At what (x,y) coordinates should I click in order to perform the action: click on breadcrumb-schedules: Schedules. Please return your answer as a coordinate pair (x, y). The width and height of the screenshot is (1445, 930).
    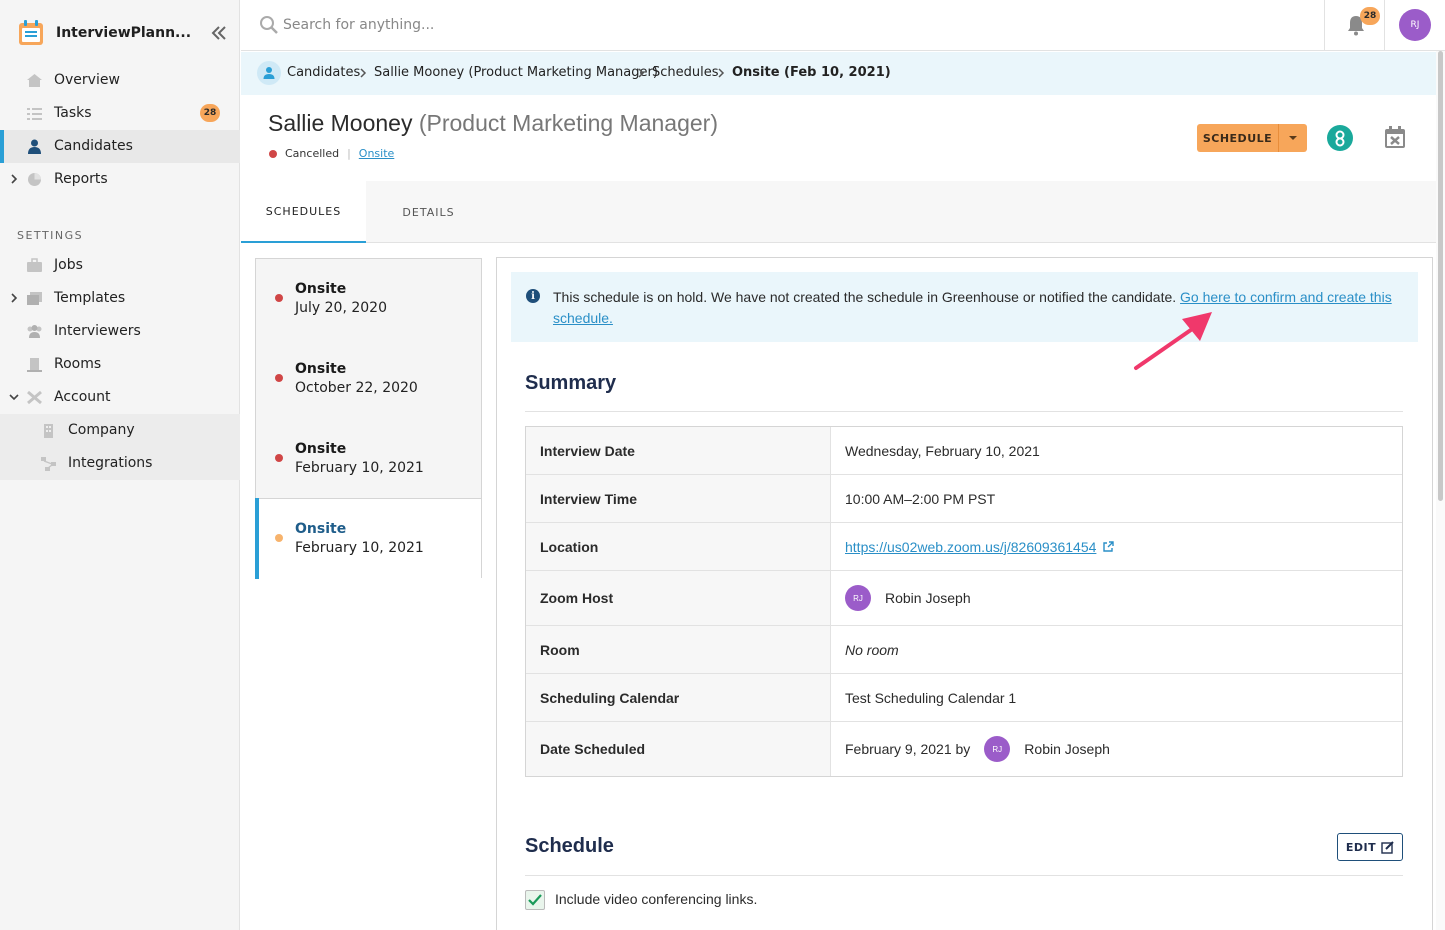
    Looking at the image, I should click on (685, 72).